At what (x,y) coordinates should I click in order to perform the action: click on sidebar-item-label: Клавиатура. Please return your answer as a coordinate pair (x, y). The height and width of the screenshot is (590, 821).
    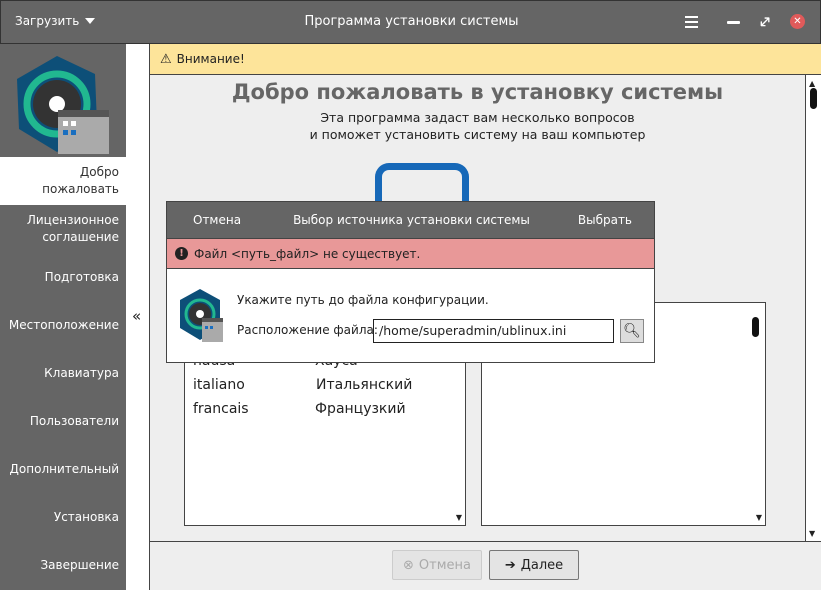
    Looking at the image, I should click on (81, 372).